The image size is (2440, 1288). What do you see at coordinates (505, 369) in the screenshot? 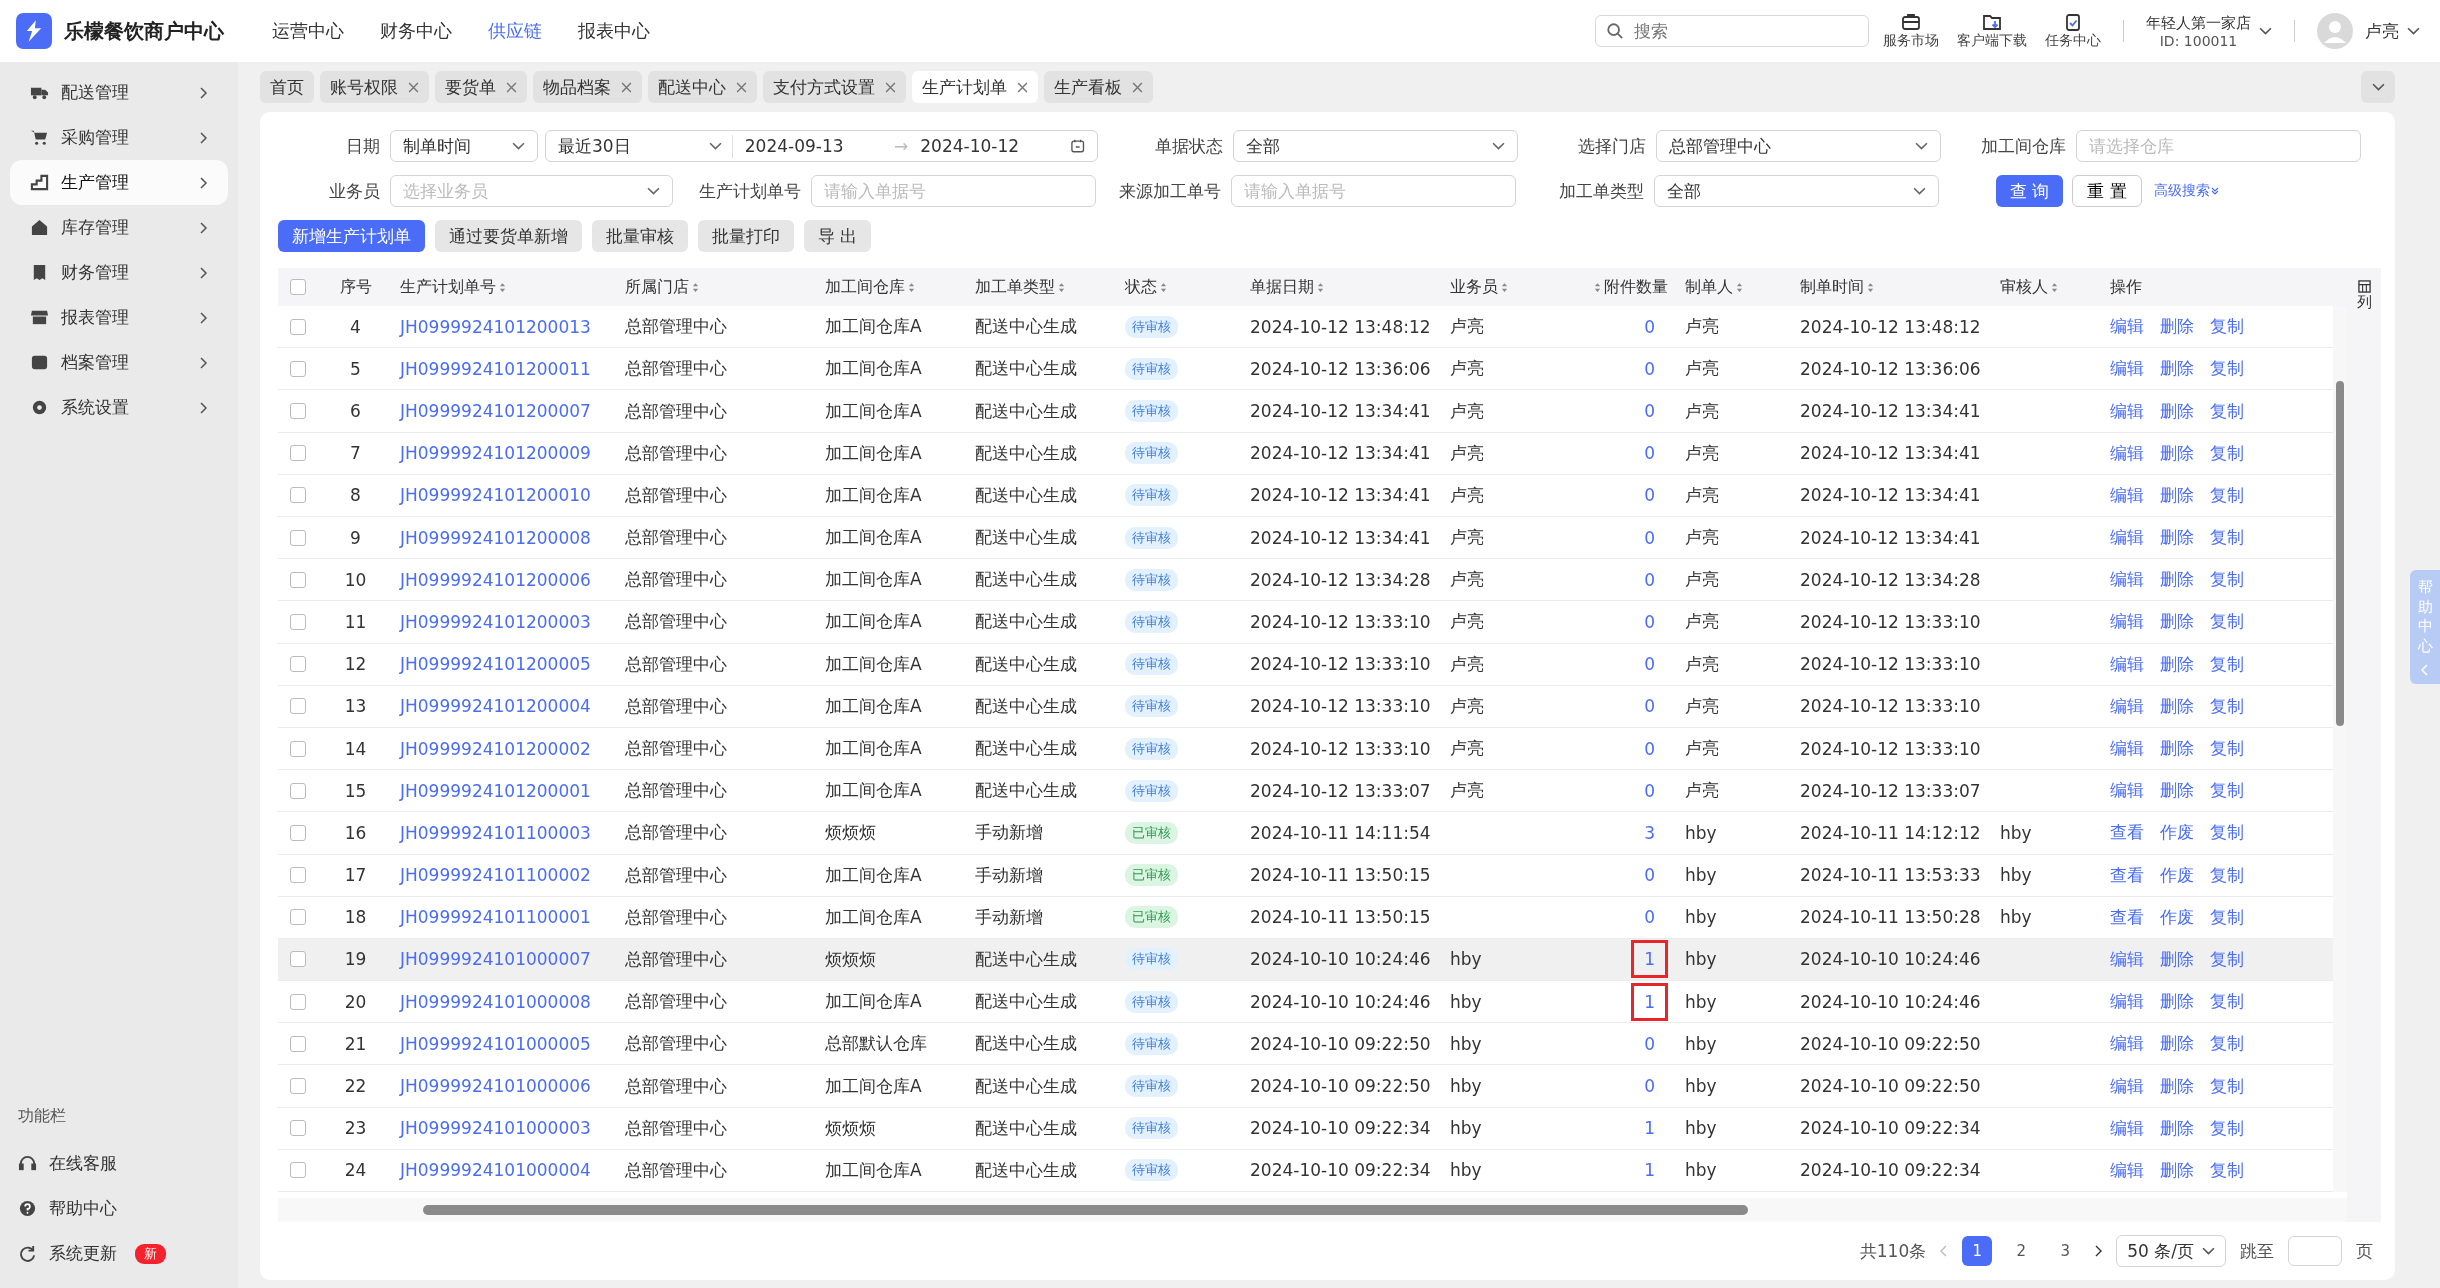
I see `order-link: JH0999924101200011` at bounding box center [505, 369].